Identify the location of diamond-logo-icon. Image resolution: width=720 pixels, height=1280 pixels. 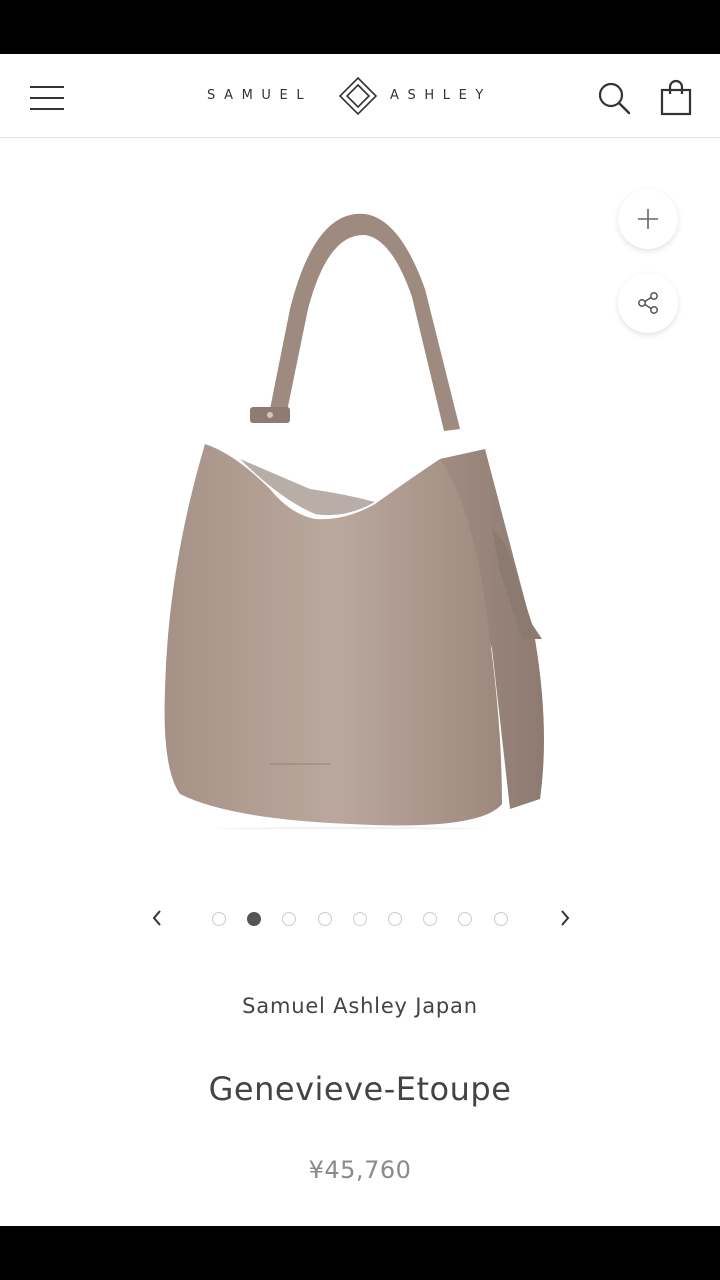
(358, 96).